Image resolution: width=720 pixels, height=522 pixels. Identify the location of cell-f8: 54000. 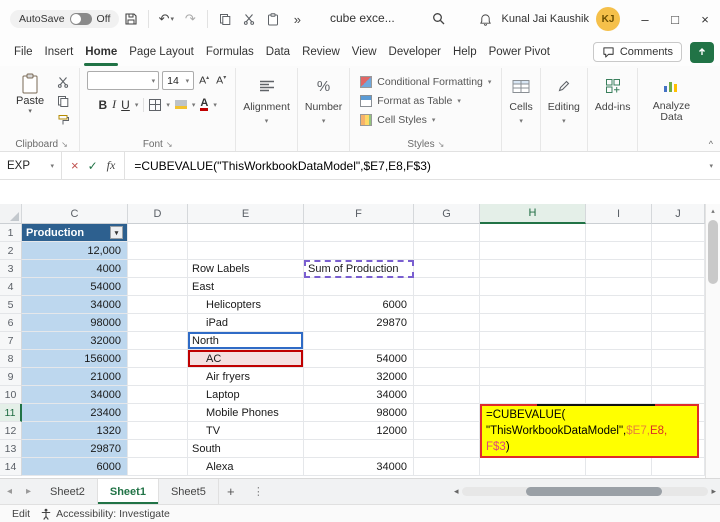
(359, 359).